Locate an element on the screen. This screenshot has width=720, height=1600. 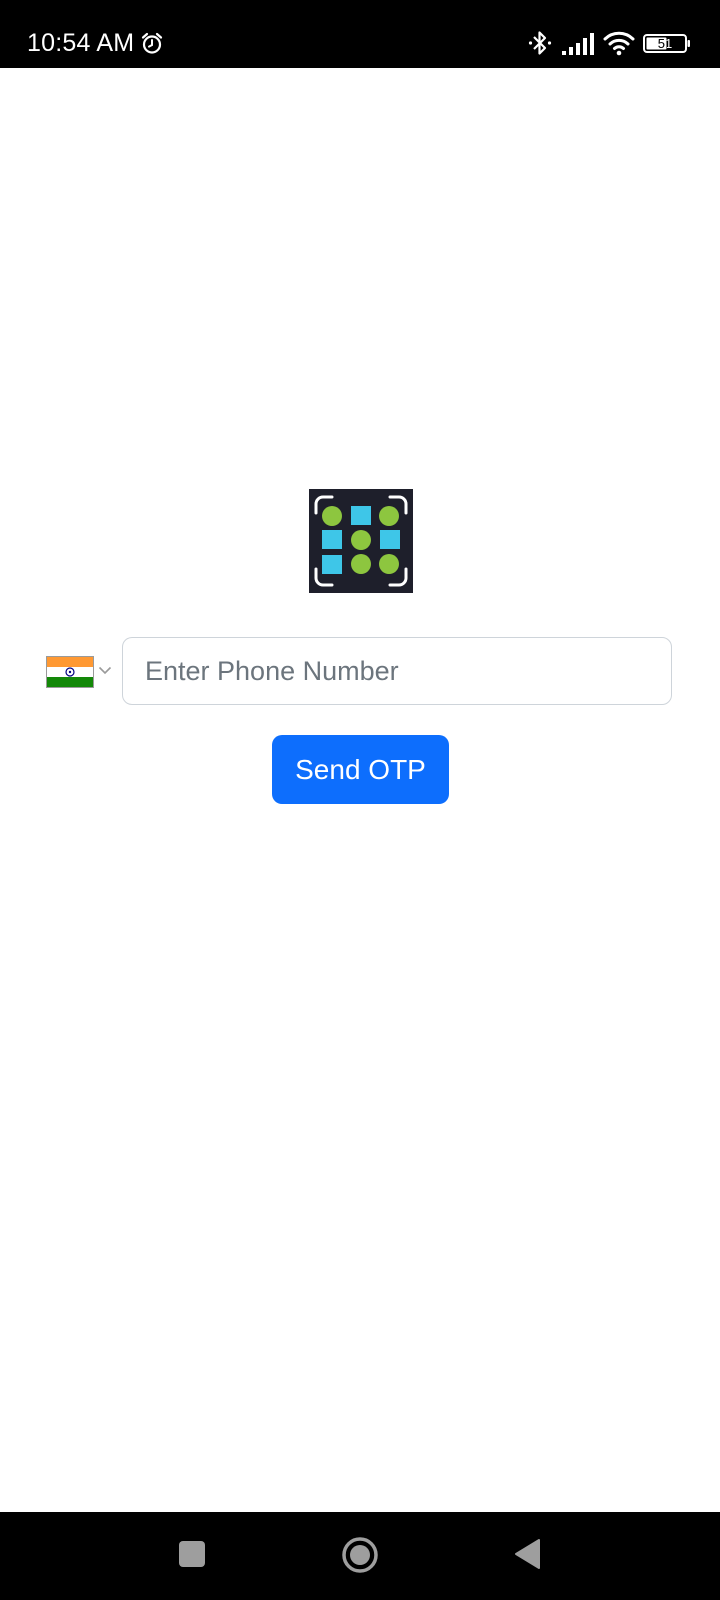
home-button is located at coordinates (360, 1555).